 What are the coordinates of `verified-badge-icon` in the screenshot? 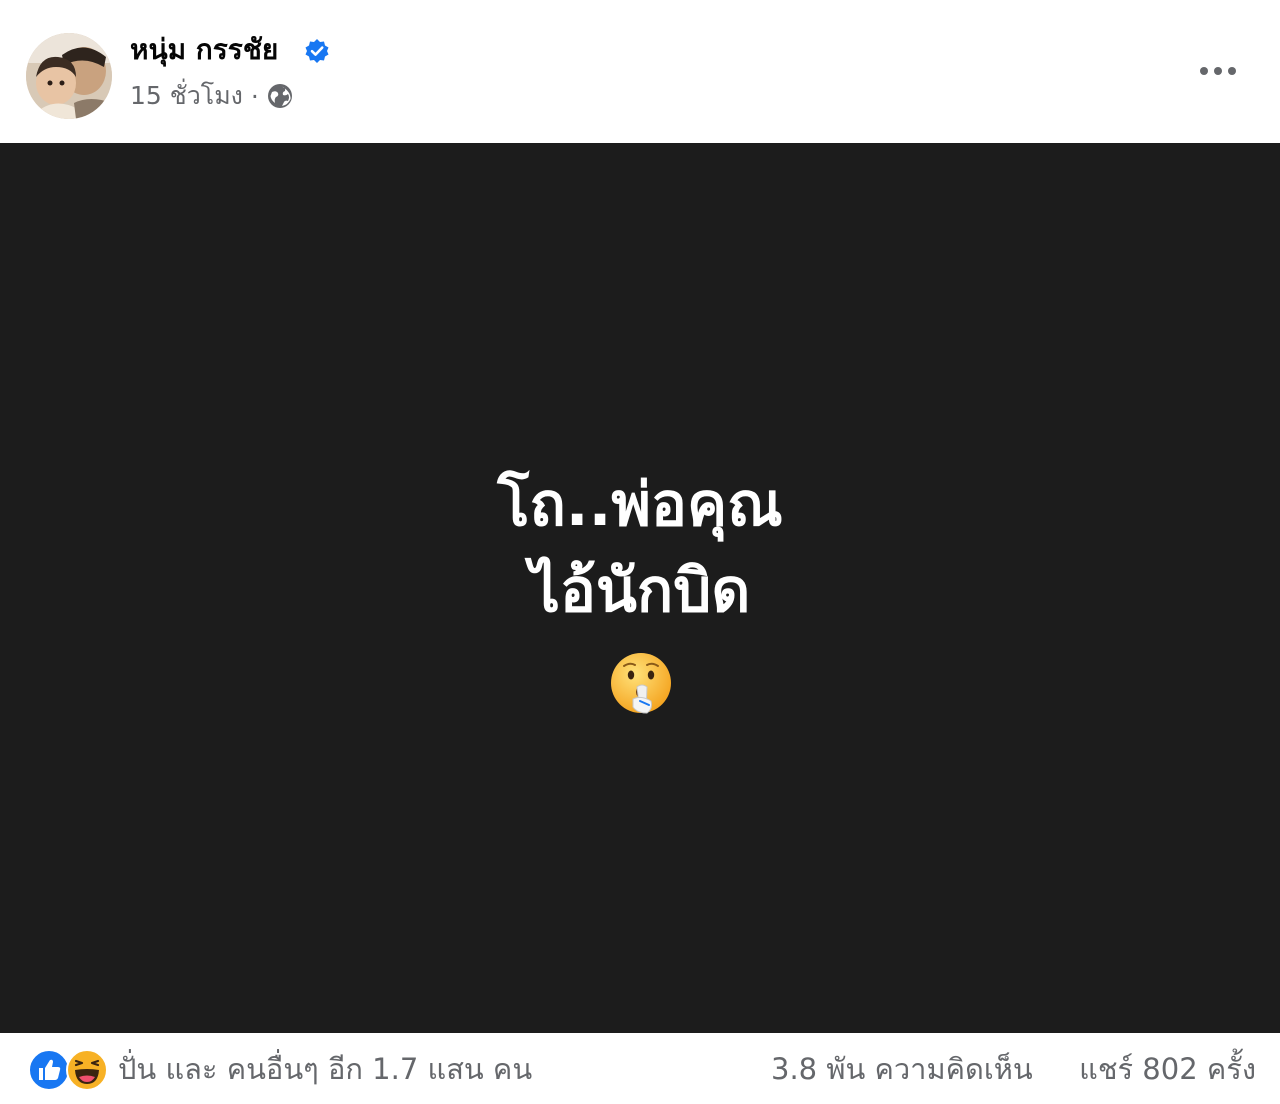 It's located at (317, 51).